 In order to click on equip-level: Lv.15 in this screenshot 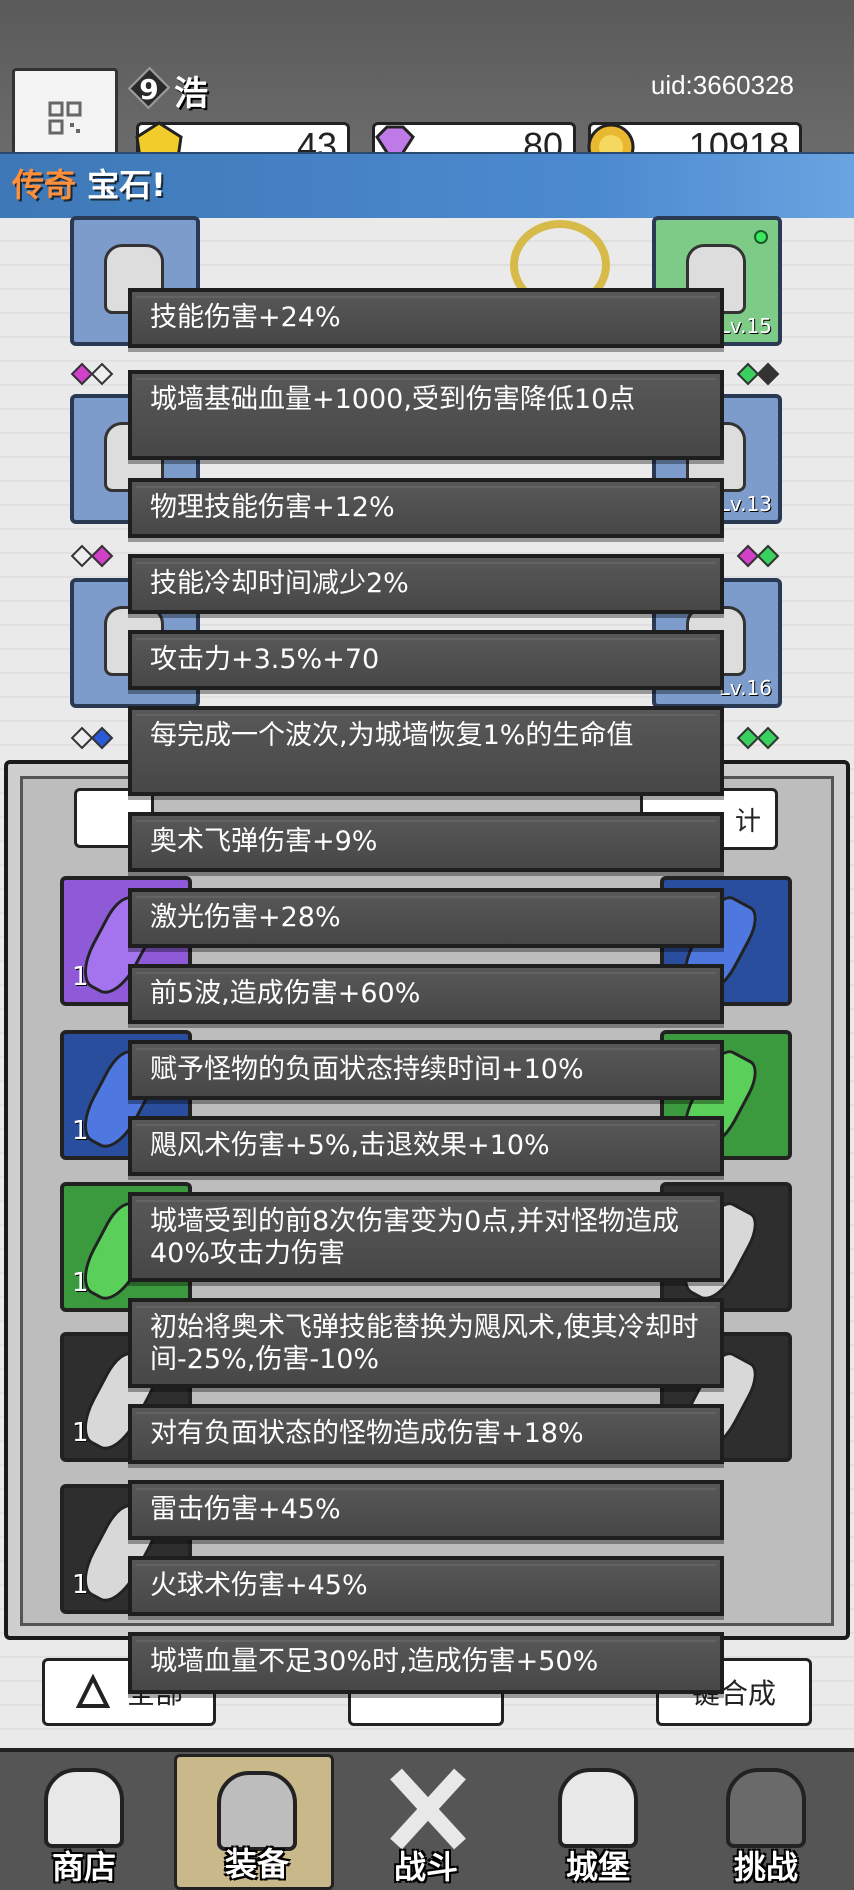, I will do `click(745, 326)`.